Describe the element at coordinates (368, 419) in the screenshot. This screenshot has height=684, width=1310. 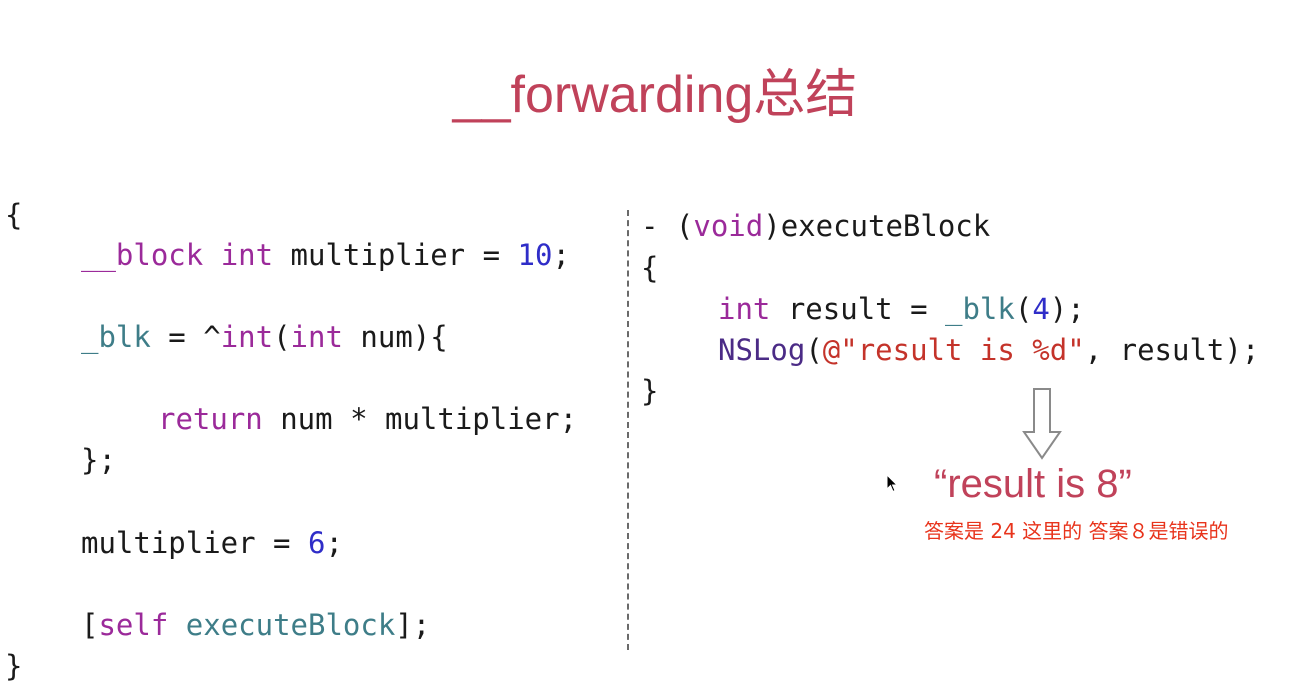
I see `left-line-return: return num * multiplier;` at that location.